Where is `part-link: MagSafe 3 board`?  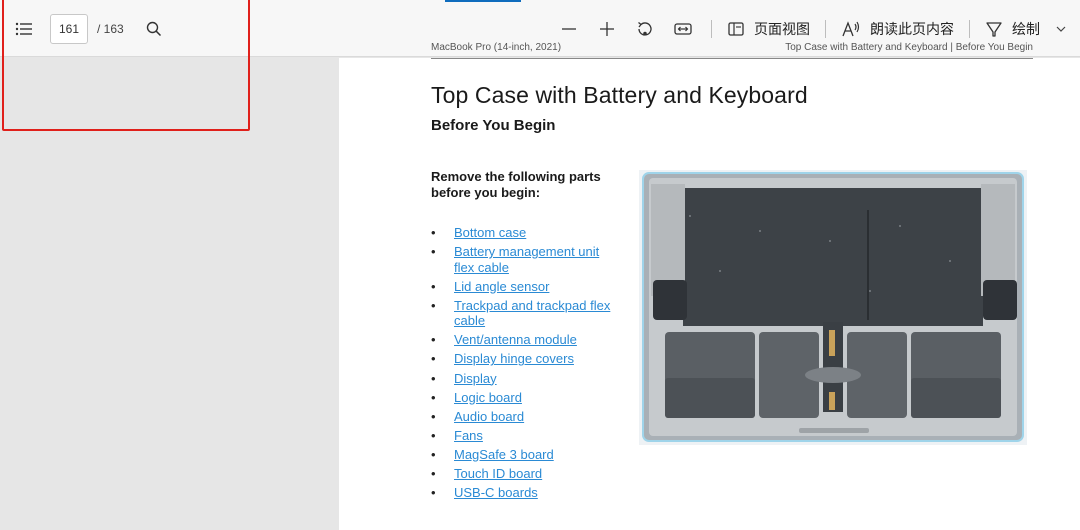 part-link: MagSafe 3 board is located at coordinates (504, 454).